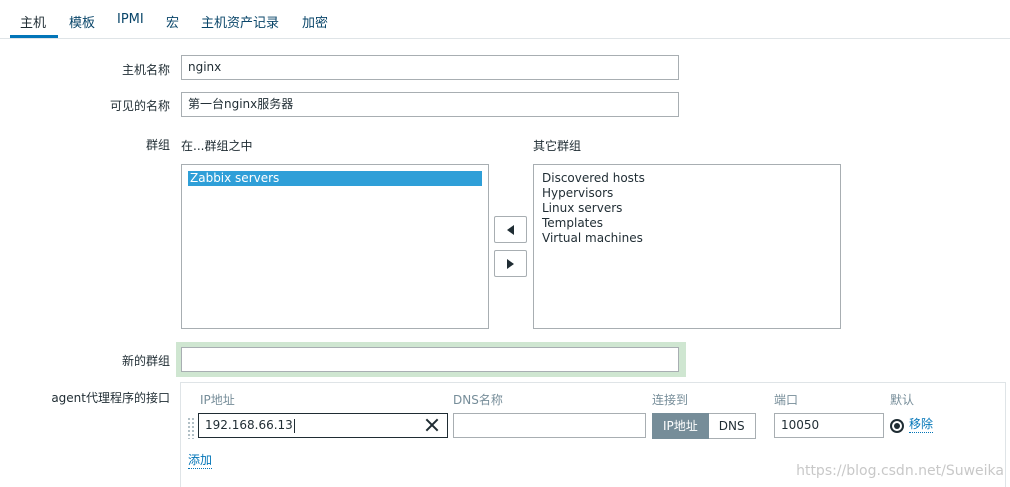 This screenshot has height=487, width=1010. I want to click on remove-from-group-button, so click(510, 263).